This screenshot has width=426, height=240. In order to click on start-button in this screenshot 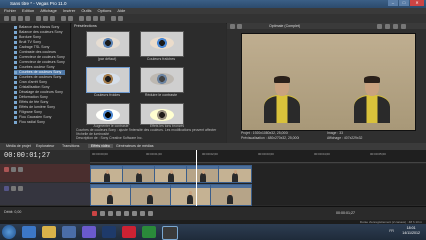, I will do `click(9, 232)`.